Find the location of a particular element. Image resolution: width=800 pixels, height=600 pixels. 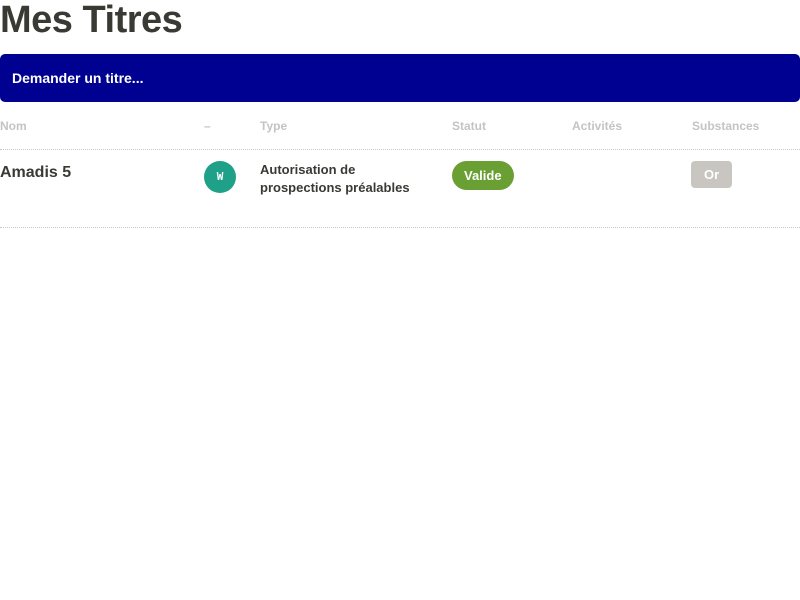

header-type: Type is located at coordinates (273, 126).